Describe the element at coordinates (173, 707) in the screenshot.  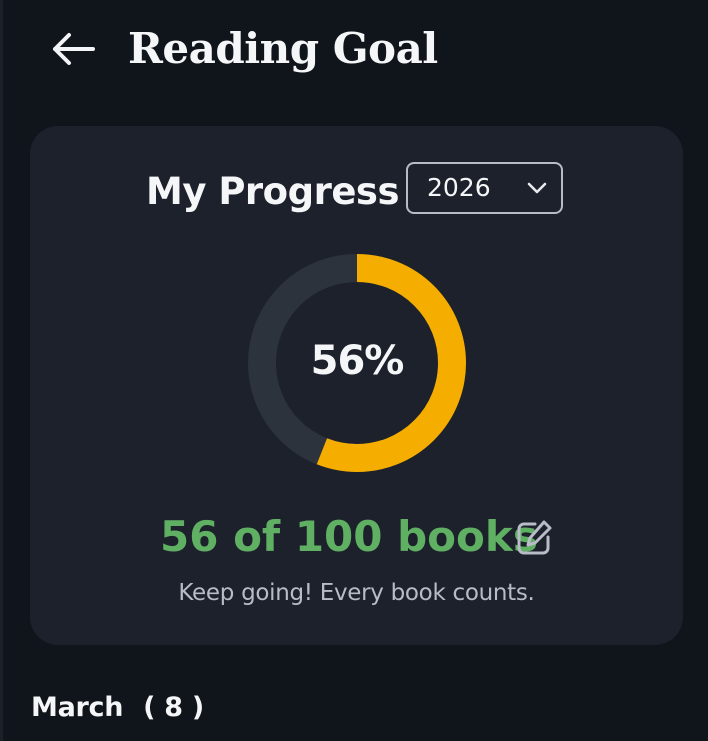
I see `month-count: ( 8 )` at that location.